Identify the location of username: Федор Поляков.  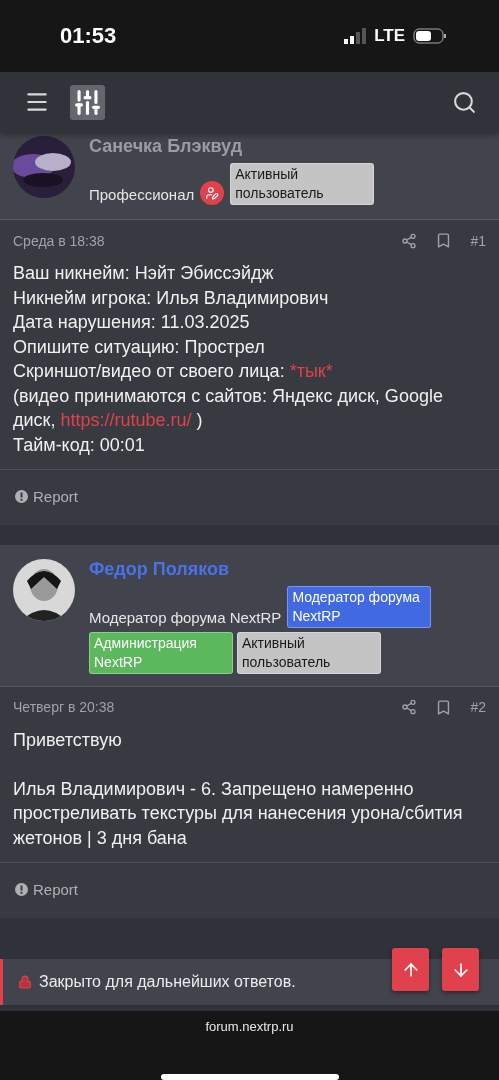
(287, 569).